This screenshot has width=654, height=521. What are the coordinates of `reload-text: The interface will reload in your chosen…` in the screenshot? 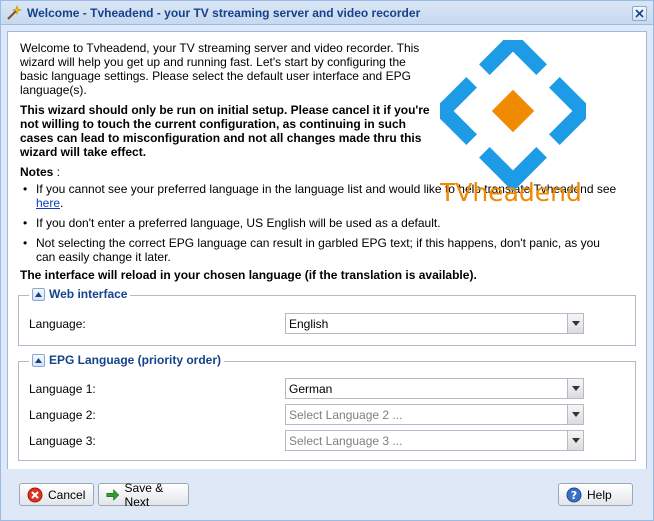 It's located at (248, 275).